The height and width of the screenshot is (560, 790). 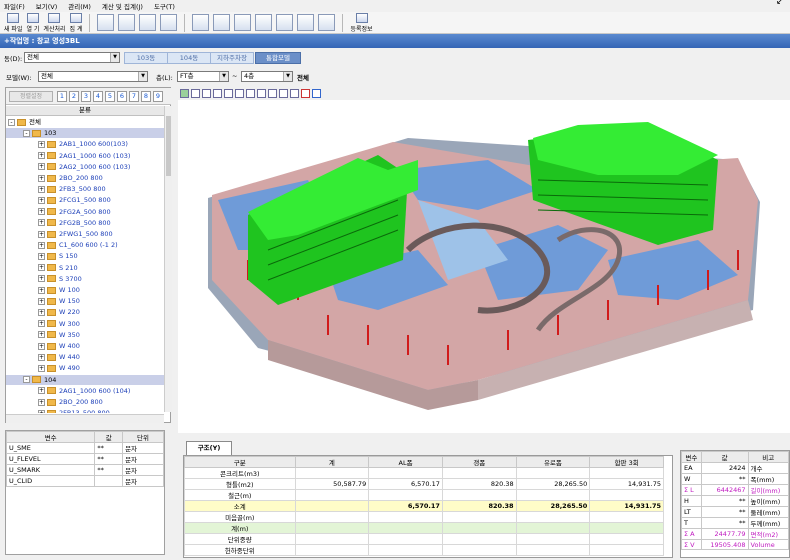 What do you see at coordinates (31, 96) in the screenshot?
I see `sort-setting-button: 정렬설정` at bounding box center [31, 96].